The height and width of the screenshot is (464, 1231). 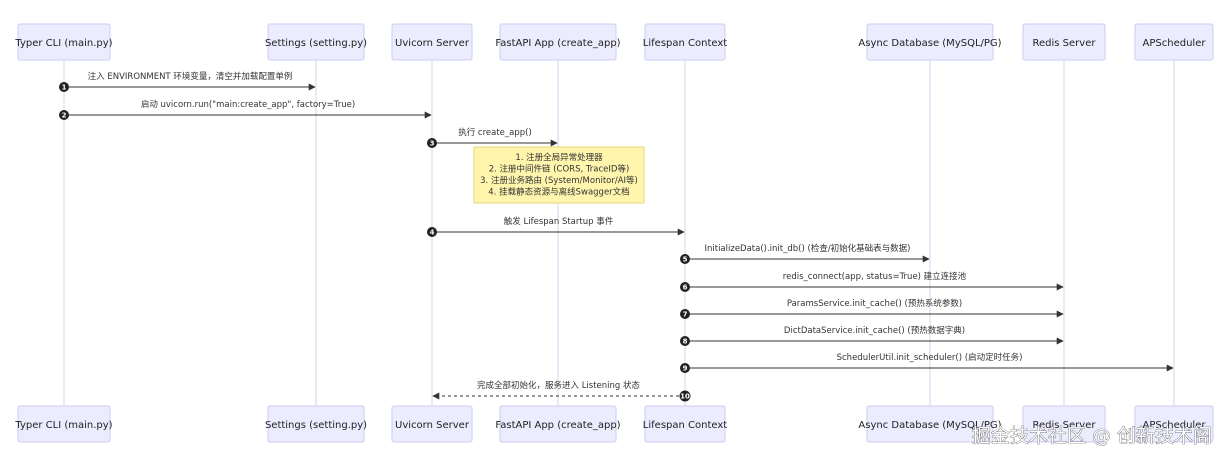 I want to click on sequence-number: 2, so click(x=64, y=116).